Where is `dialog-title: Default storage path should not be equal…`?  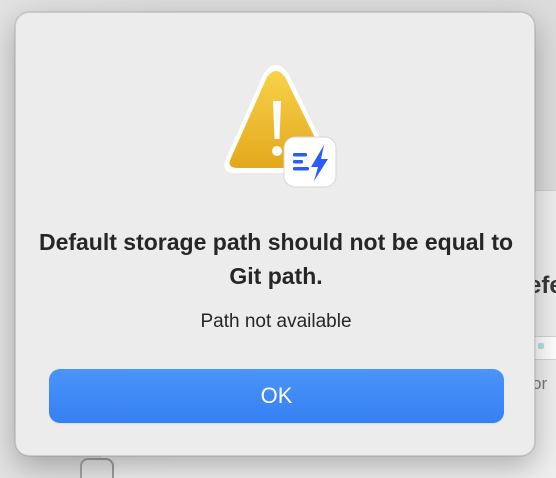 dialog-title: Default storage path should not be equal… is located at coordinates (276, 259).